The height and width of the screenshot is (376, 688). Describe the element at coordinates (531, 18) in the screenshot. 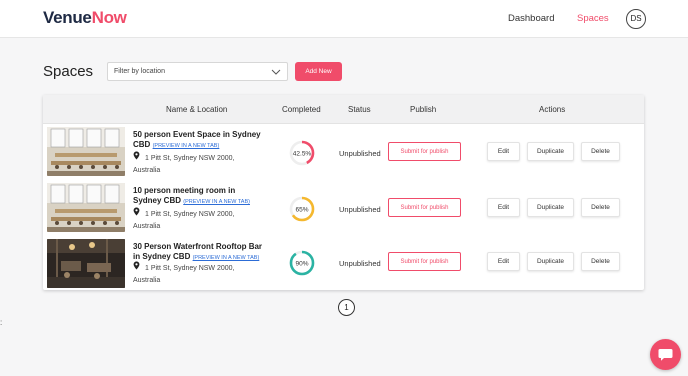

I see `nav-link-dashboard: Dashboard` at that location.